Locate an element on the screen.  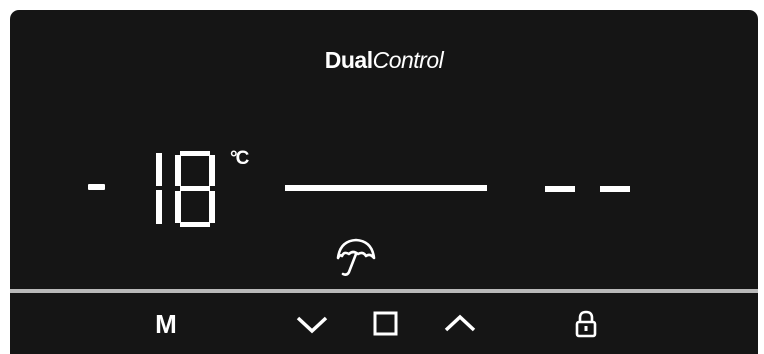
brand-logo-italic: Control is located at coordinates (408, 60).